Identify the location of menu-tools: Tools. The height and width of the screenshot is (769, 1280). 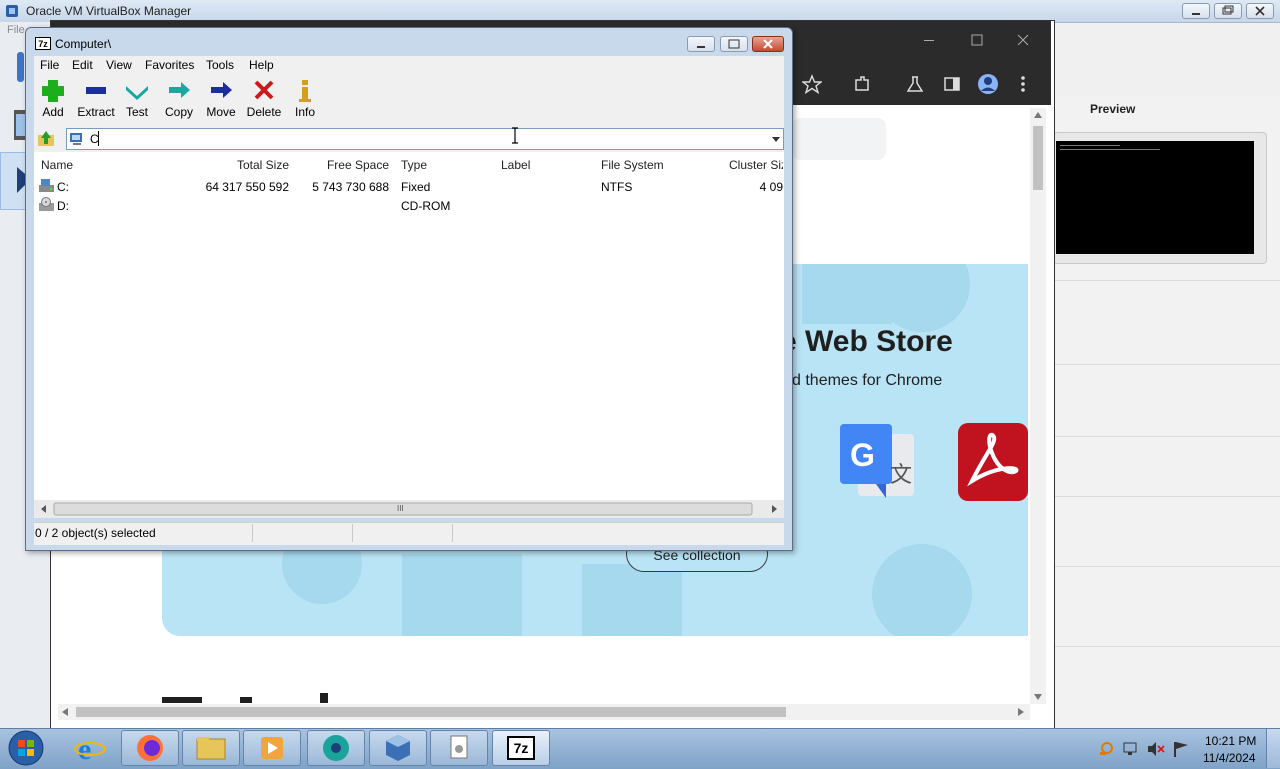
(220, 65).